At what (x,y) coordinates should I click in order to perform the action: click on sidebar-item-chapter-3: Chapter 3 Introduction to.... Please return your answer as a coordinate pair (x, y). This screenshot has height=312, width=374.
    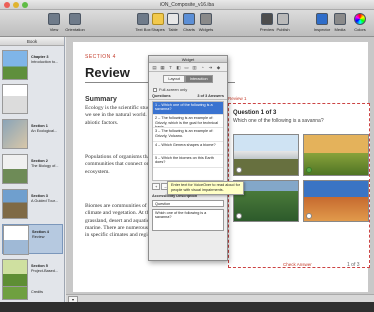
    Looking at the image, I should click on (32, 65).